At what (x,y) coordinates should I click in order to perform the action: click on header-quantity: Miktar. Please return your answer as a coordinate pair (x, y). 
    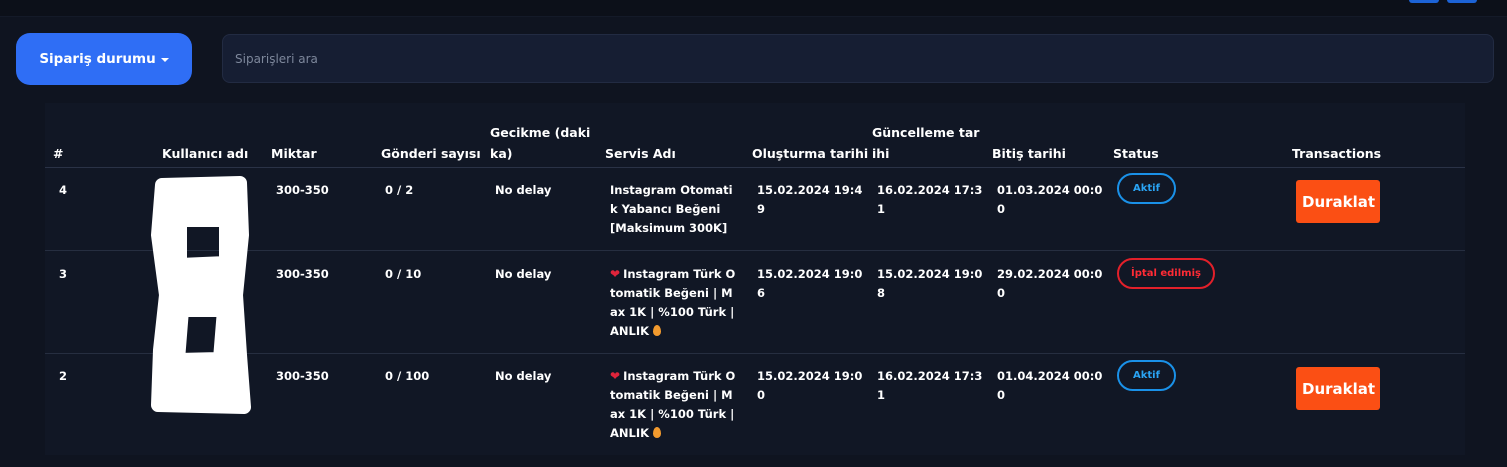
    Looking at the image, I should click on (294, 153).